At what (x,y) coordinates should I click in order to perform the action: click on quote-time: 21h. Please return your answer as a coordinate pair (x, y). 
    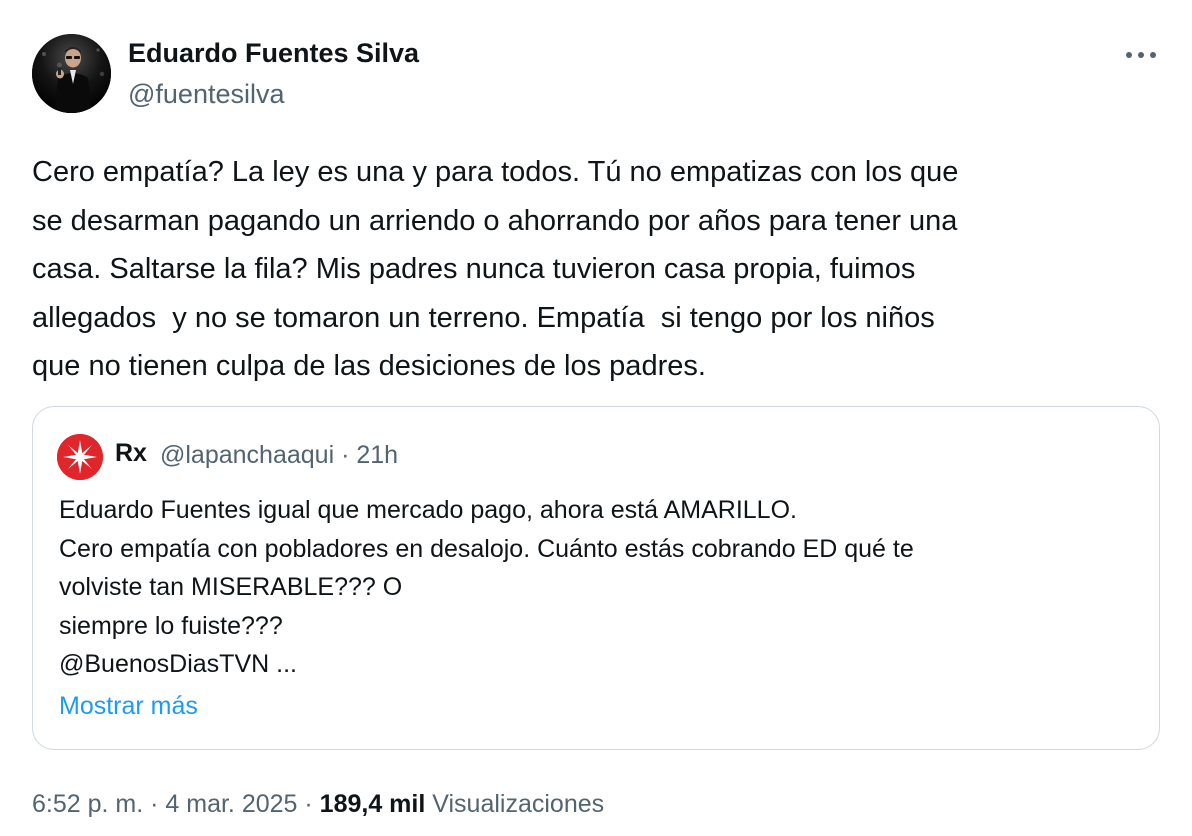
    Looking at the image, I should click on (377, 455).